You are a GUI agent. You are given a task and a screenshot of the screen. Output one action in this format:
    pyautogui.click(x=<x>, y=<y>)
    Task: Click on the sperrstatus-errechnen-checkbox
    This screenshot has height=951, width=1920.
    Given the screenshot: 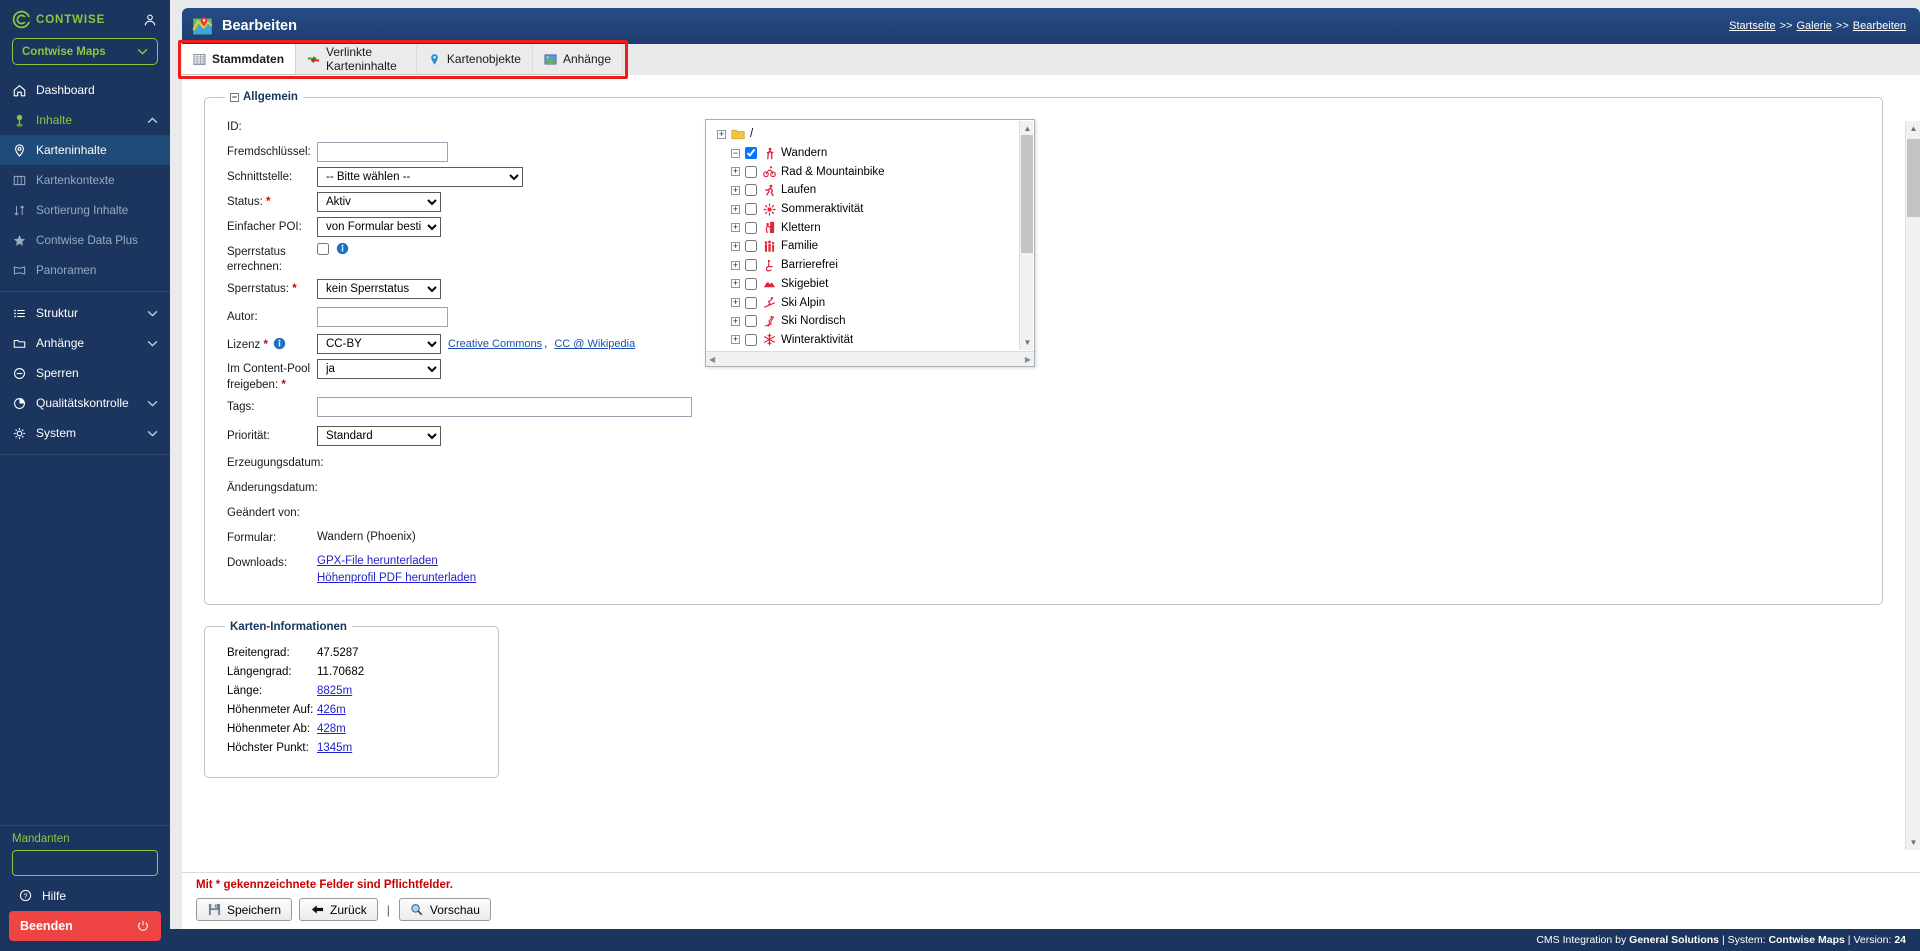 What is the action you would take?
    pyautogui.click(x=323, y=248)
    